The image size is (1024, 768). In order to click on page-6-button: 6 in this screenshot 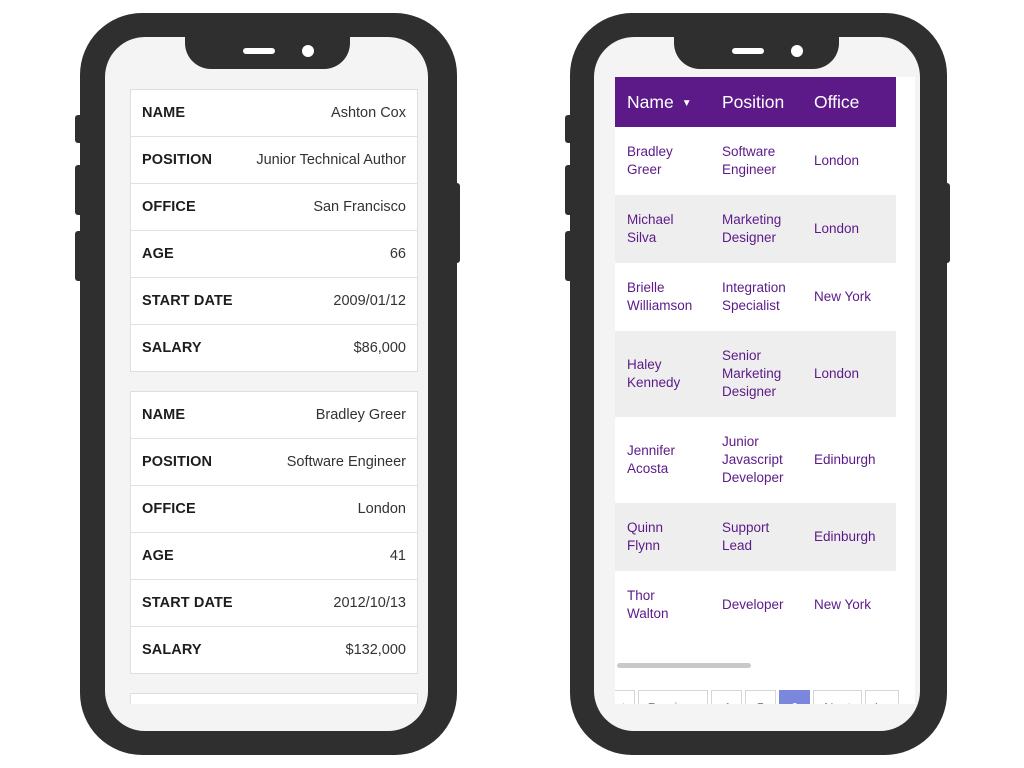, I will do `click(794, 697)`.